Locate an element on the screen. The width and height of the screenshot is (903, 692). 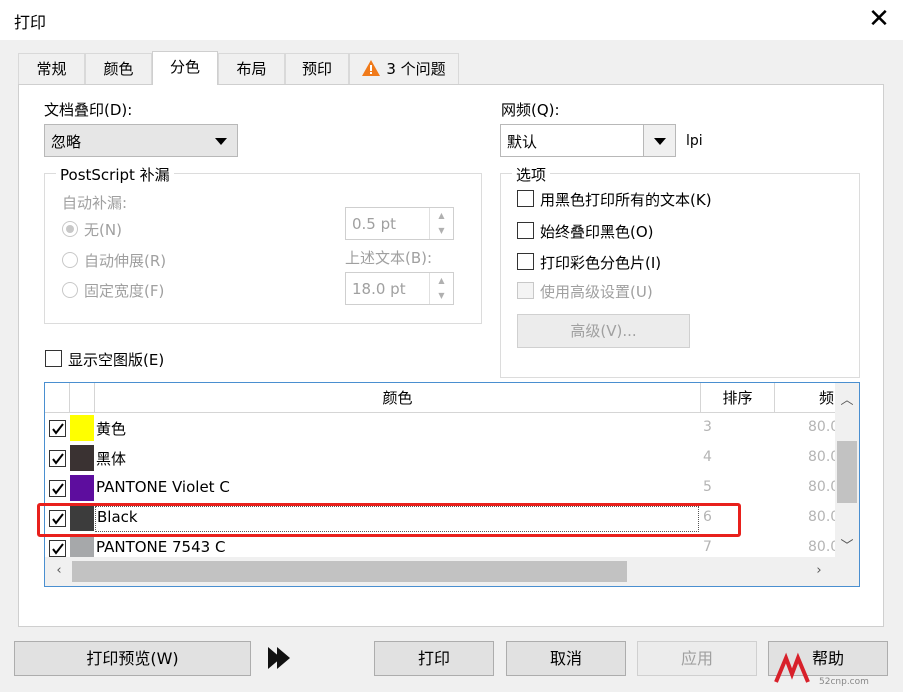
tab-separations: 分色 is located at coordinates (185, 68).